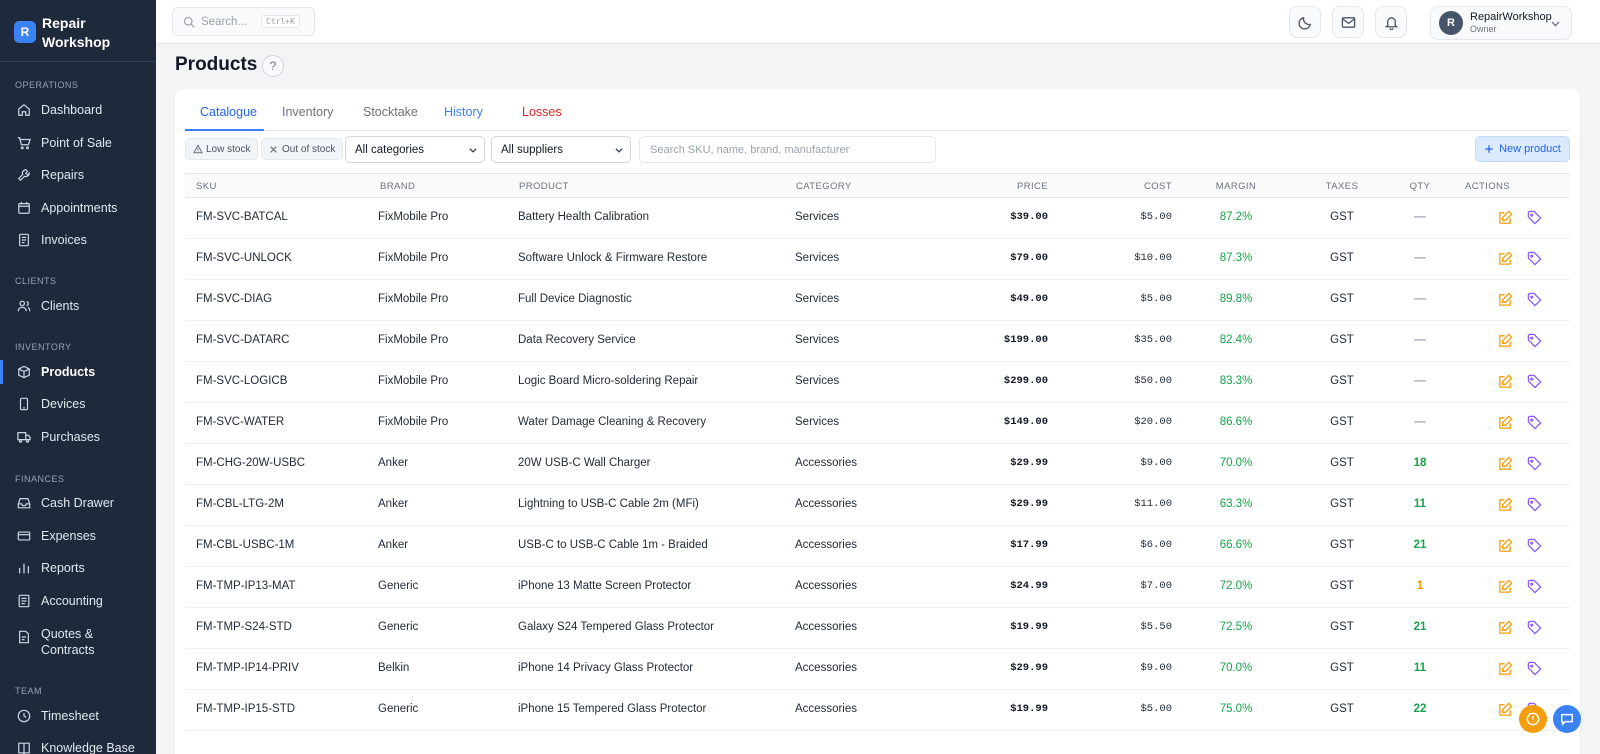  I want to click on messages-button, so click(1348, 22).